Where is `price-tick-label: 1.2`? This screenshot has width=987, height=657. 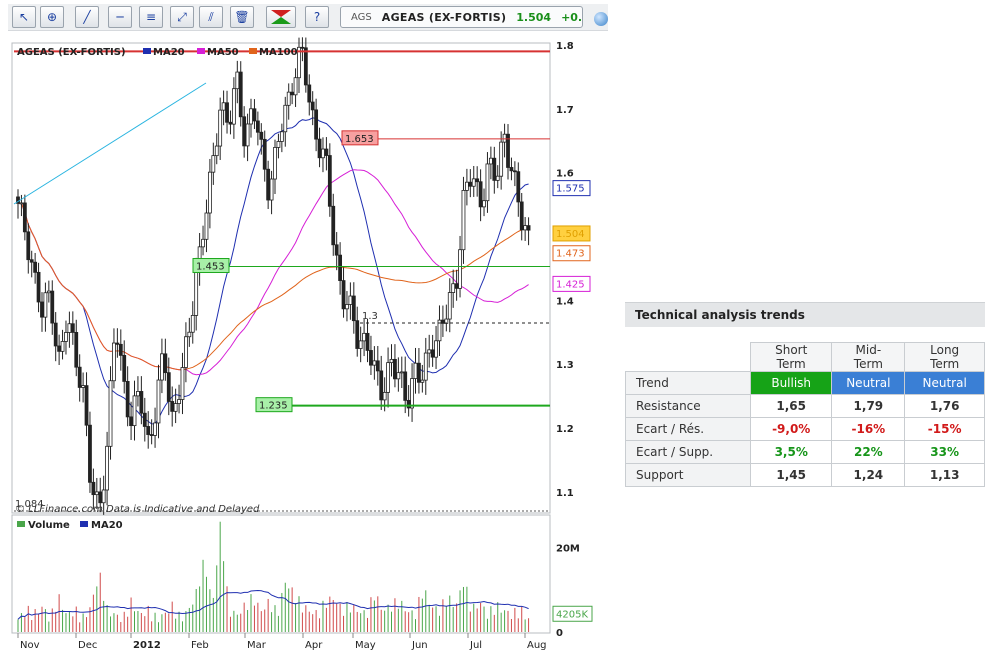
price-tick-label: 1.2 is located at coordinates (565, 429).